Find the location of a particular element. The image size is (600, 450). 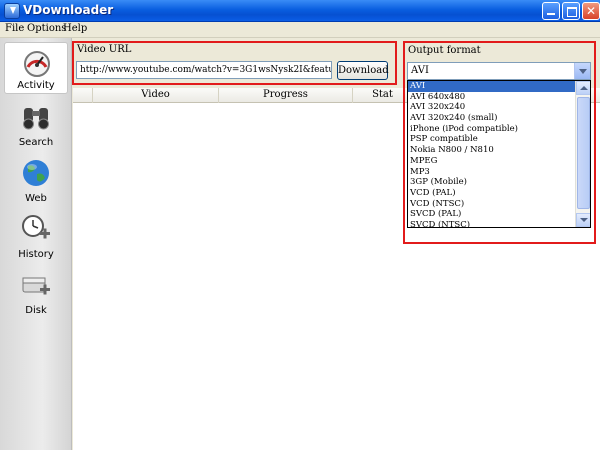

chevron-down-icon is located at coordinates (582, 71).